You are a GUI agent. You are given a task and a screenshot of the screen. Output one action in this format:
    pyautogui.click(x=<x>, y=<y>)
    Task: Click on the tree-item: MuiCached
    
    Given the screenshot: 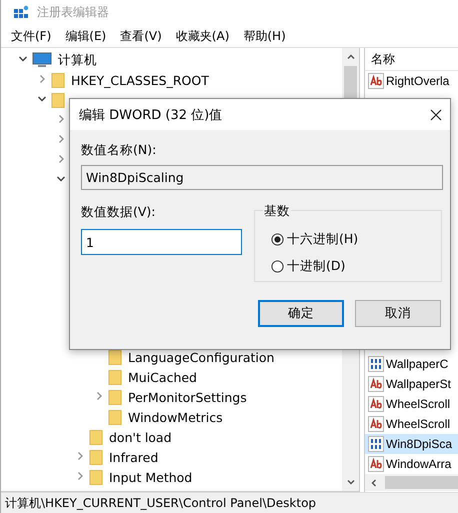 What is the action you would take?
    pyautogui.click(x=162, y=377)
    